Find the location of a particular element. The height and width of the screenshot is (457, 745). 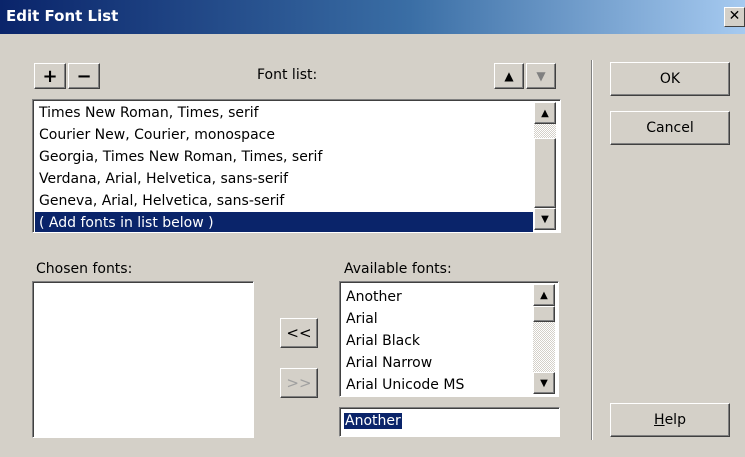

double-left-arrow-icon: << is located at coordinates (299, 333).